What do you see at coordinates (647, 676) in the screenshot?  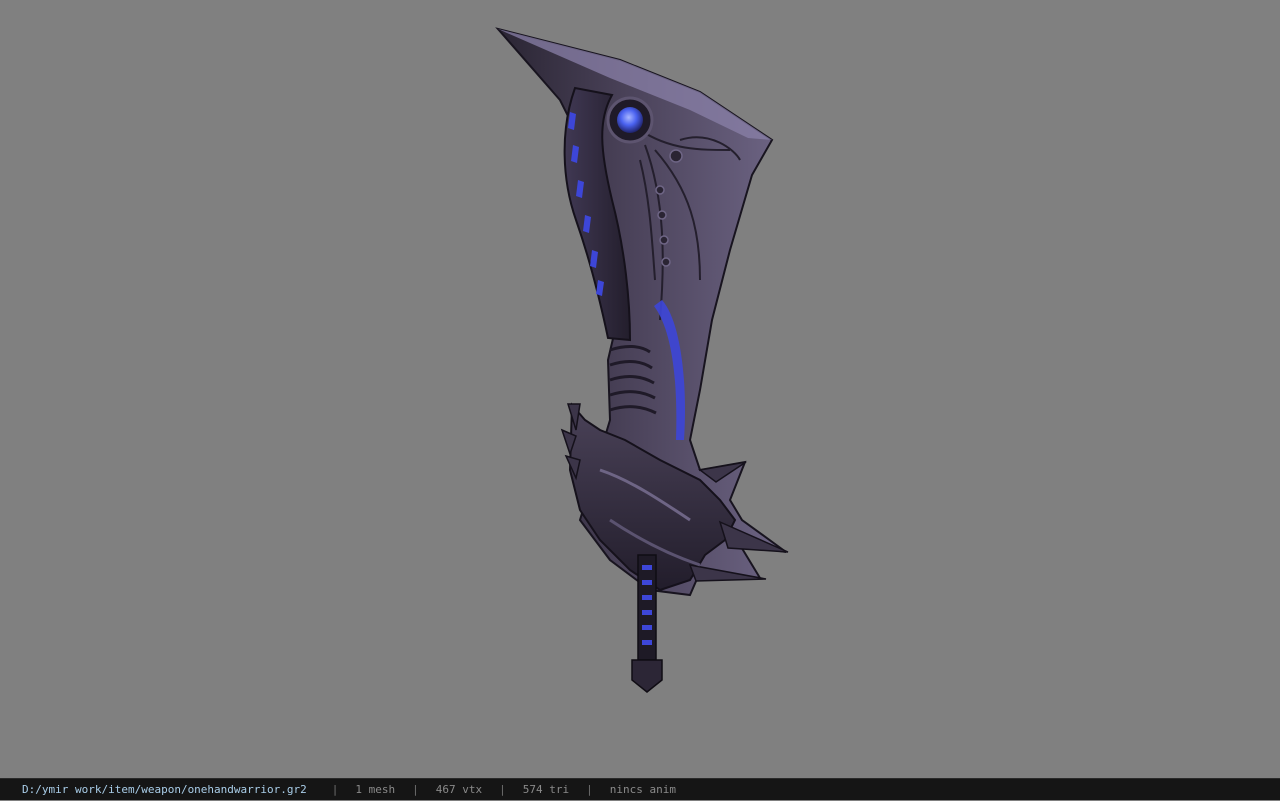 I see `pommel` at bounding box center [647, 676].